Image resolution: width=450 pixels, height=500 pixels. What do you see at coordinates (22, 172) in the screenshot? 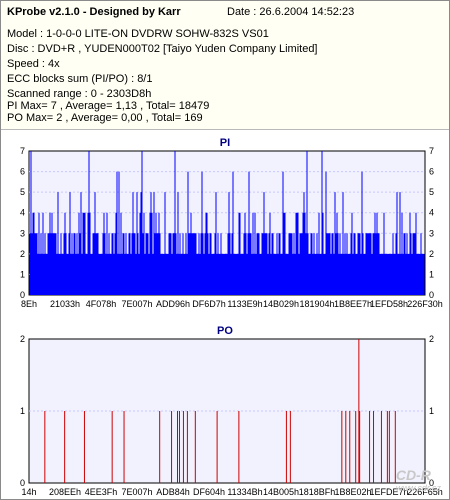
I see `pi-y-tick-left: 6` at bounding box center [22, 172].